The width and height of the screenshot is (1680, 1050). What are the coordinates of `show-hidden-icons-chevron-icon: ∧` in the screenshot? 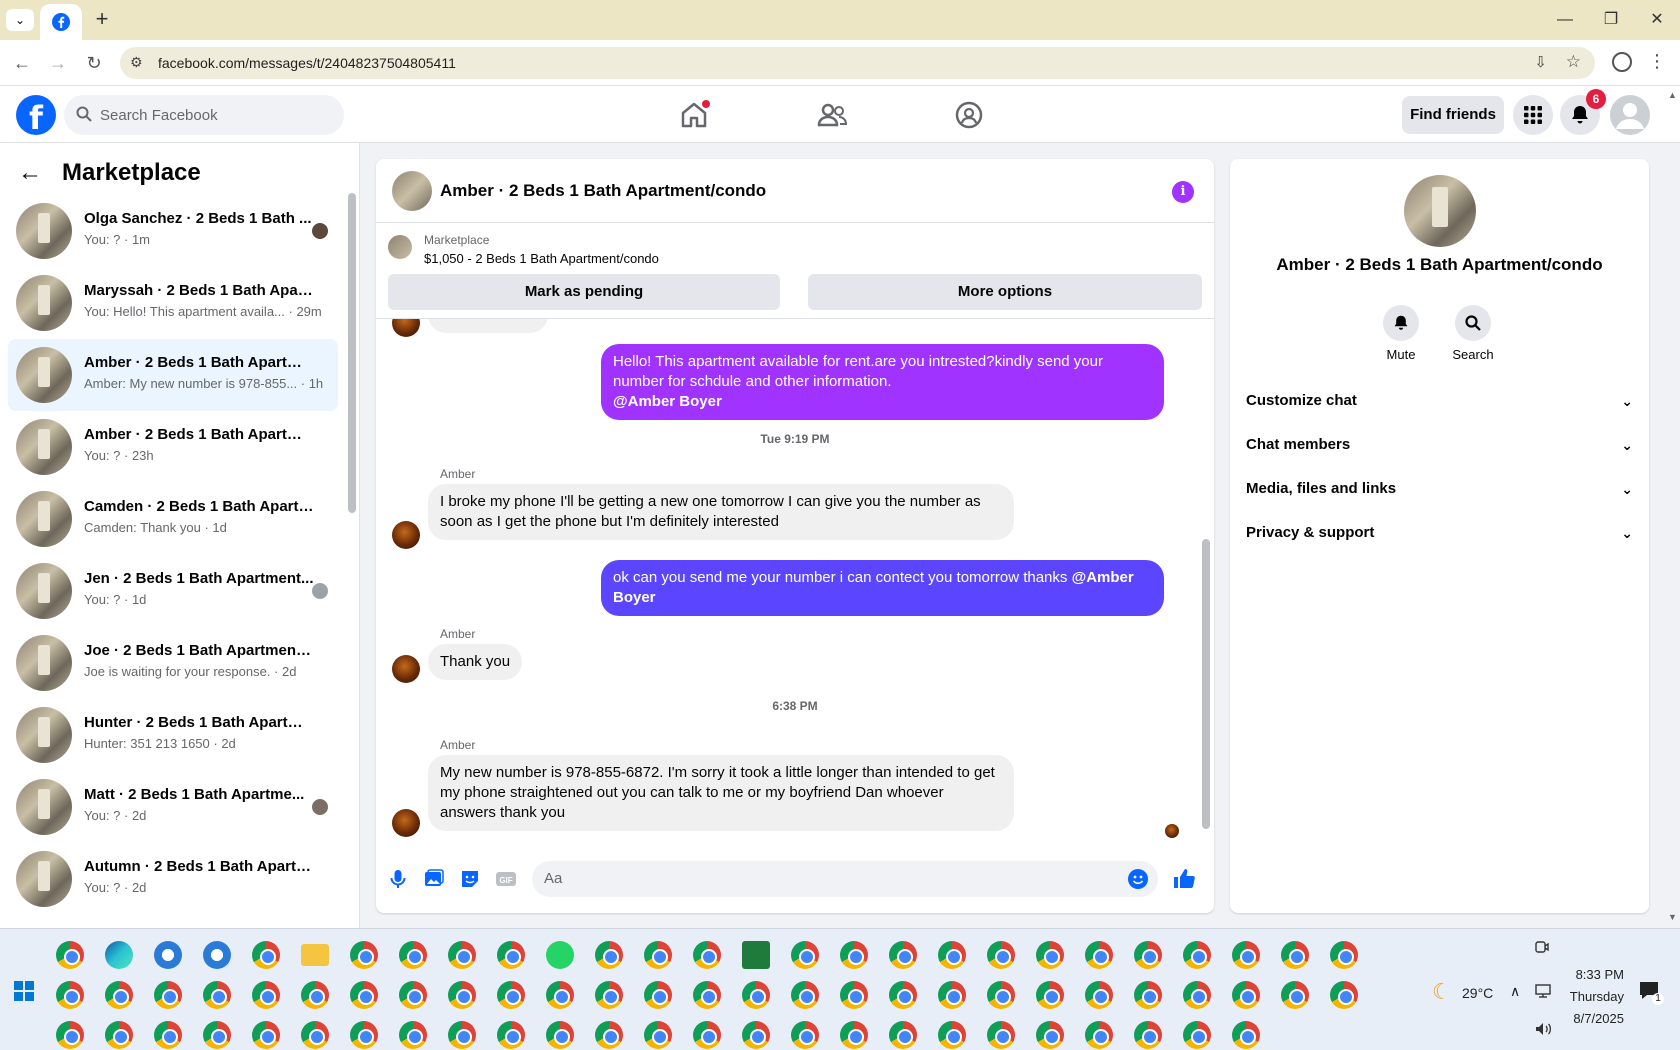 It's located at (1515, 991).